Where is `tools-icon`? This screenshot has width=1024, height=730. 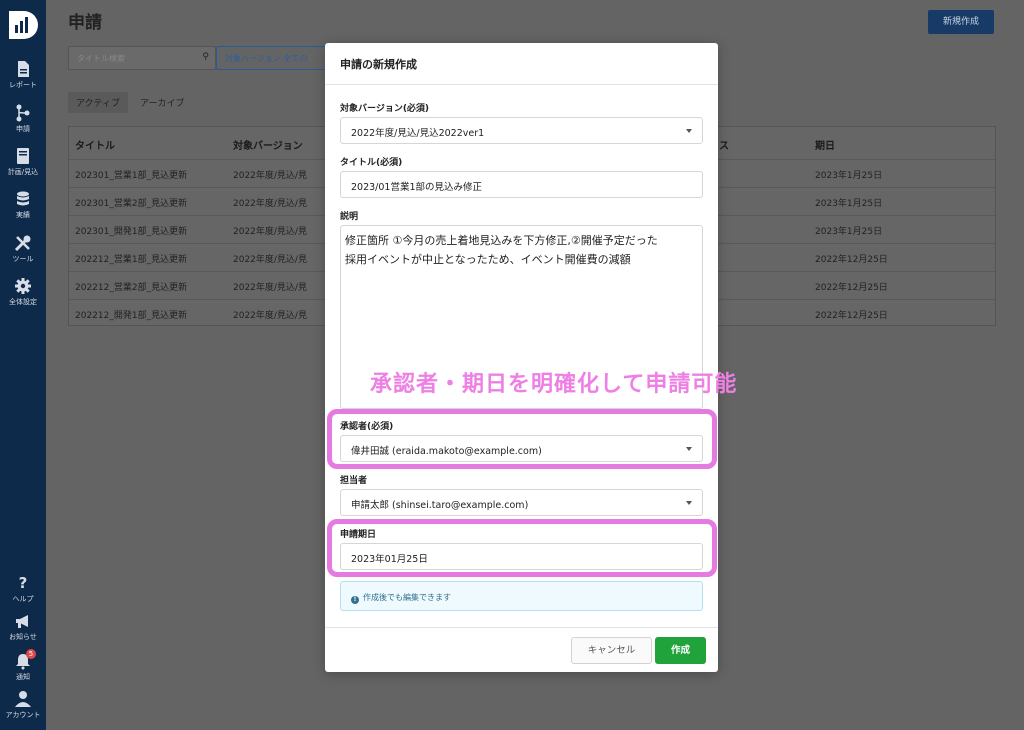 tools-icon is located at coordinates (22, 243).